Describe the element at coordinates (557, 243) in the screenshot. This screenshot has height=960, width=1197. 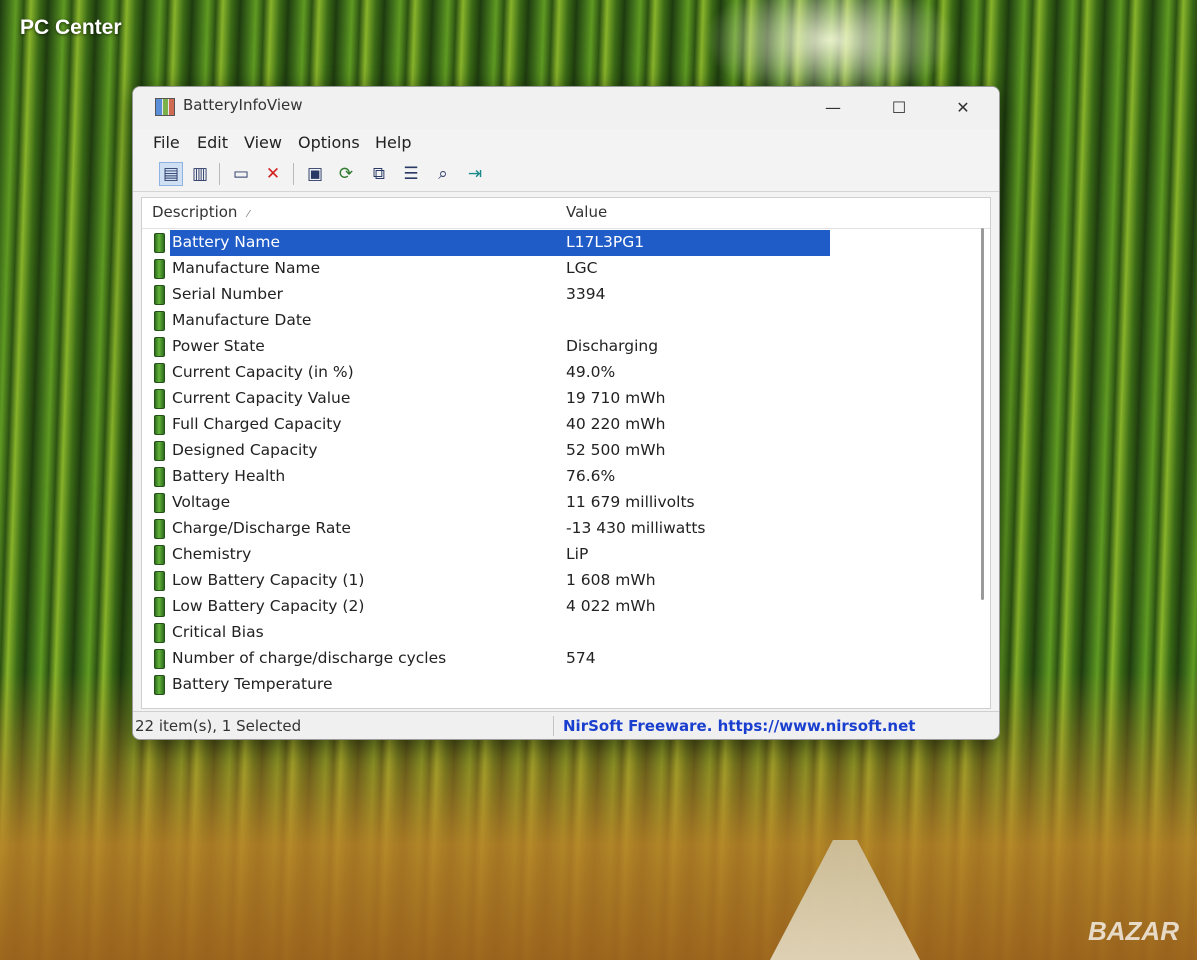
I see `table-row: Battery Name L17L3PG1` at that location.